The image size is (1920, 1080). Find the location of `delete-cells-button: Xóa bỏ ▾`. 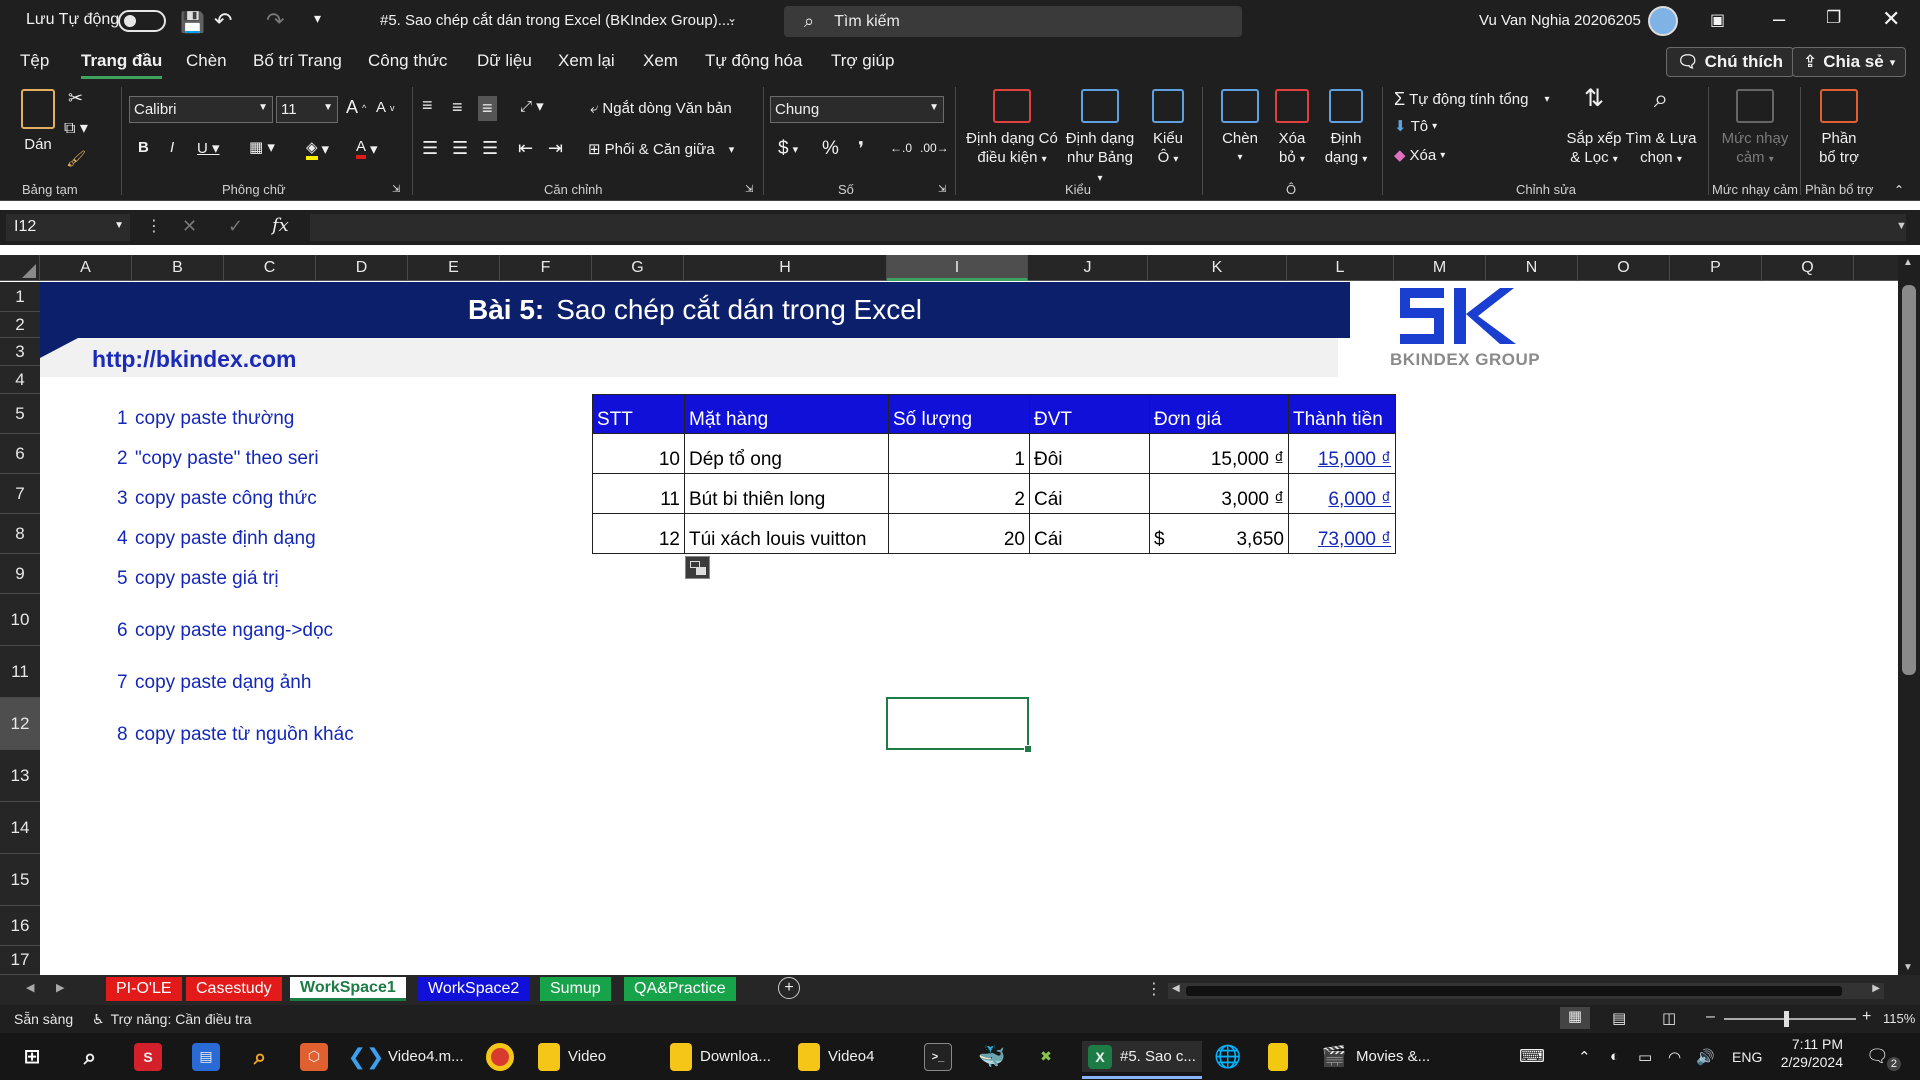

delete-cells-button: Xóa bỏ ▾ is located at coordinates (1292, 129).